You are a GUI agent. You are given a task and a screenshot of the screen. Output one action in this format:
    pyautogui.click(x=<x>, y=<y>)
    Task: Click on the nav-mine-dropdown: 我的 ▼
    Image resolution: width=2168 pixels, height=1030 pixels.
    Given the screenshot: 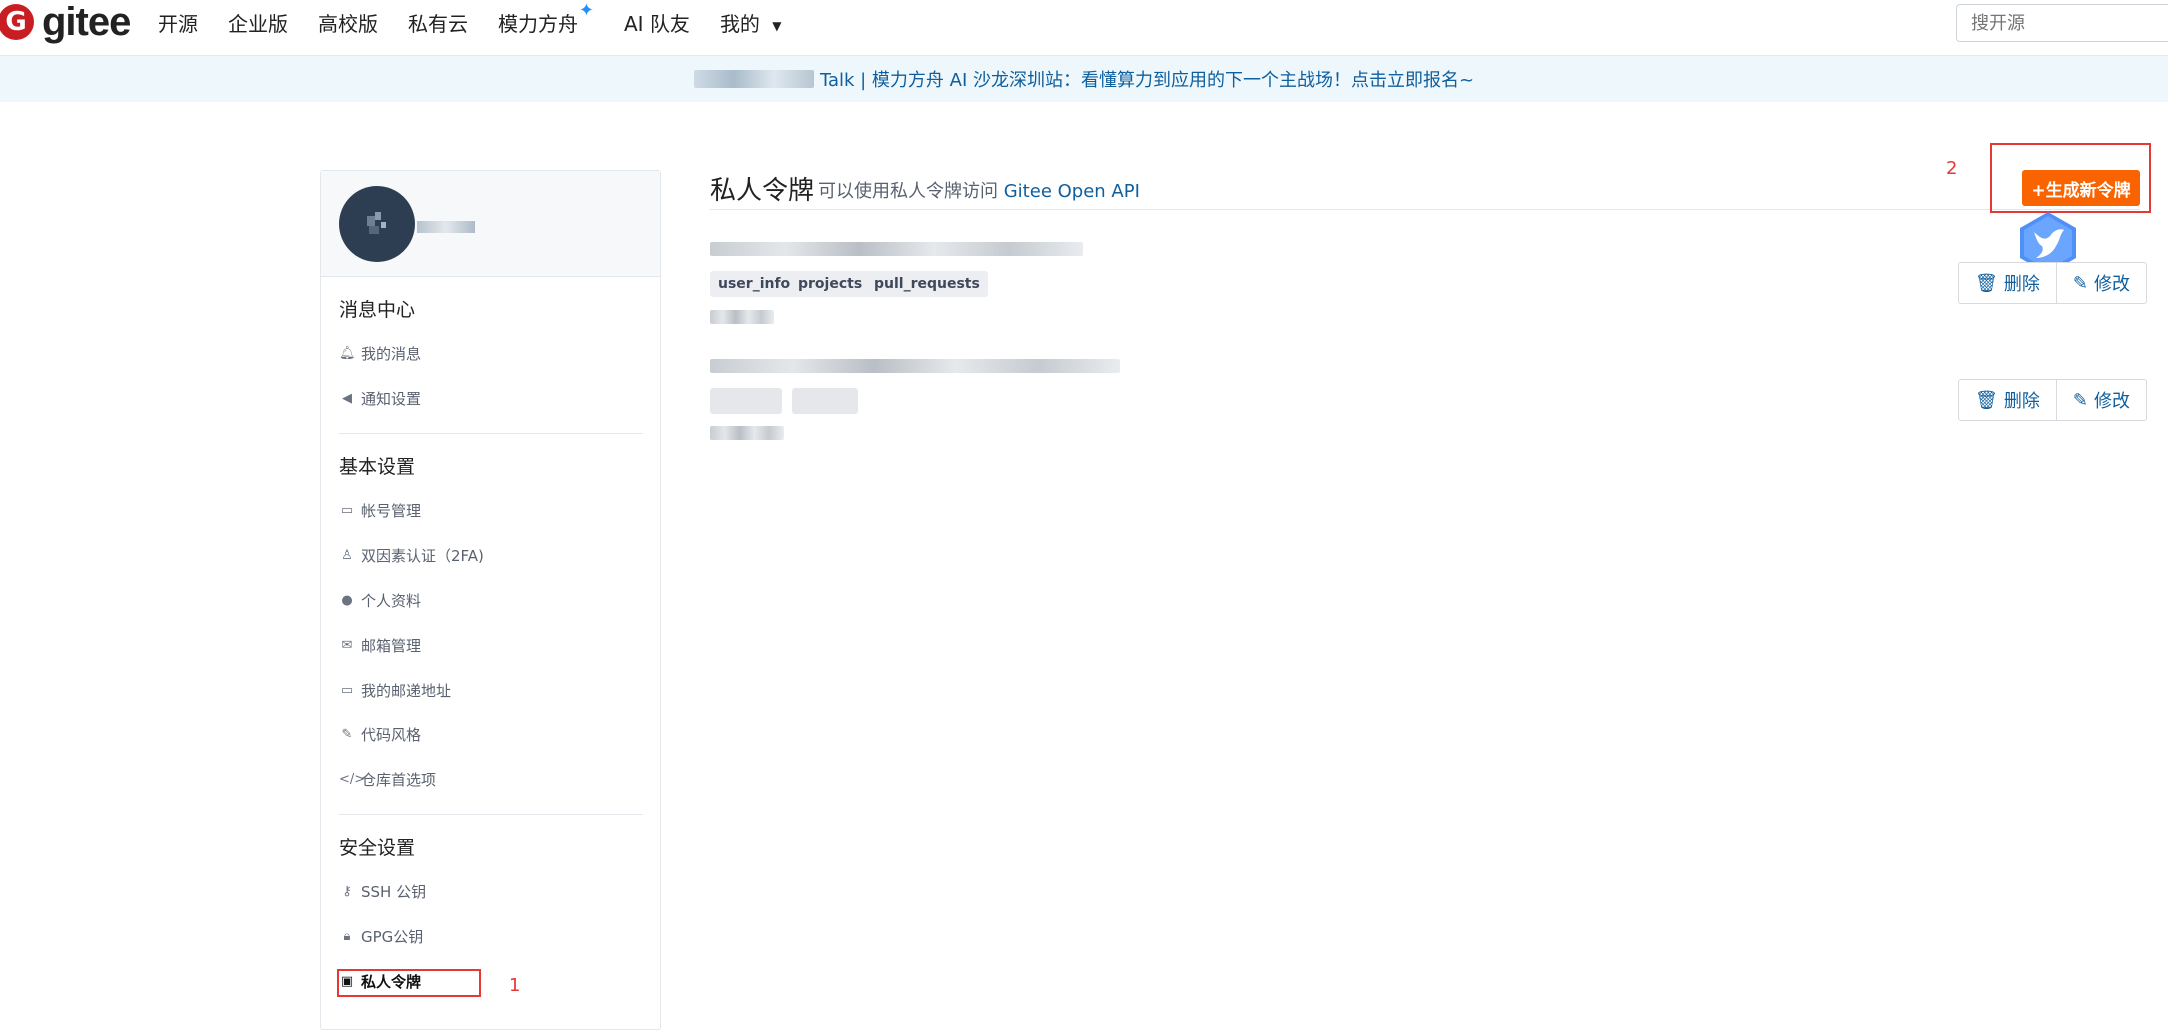 What is the action you would take?
    pyautogui.click(x=751, y=22)
    